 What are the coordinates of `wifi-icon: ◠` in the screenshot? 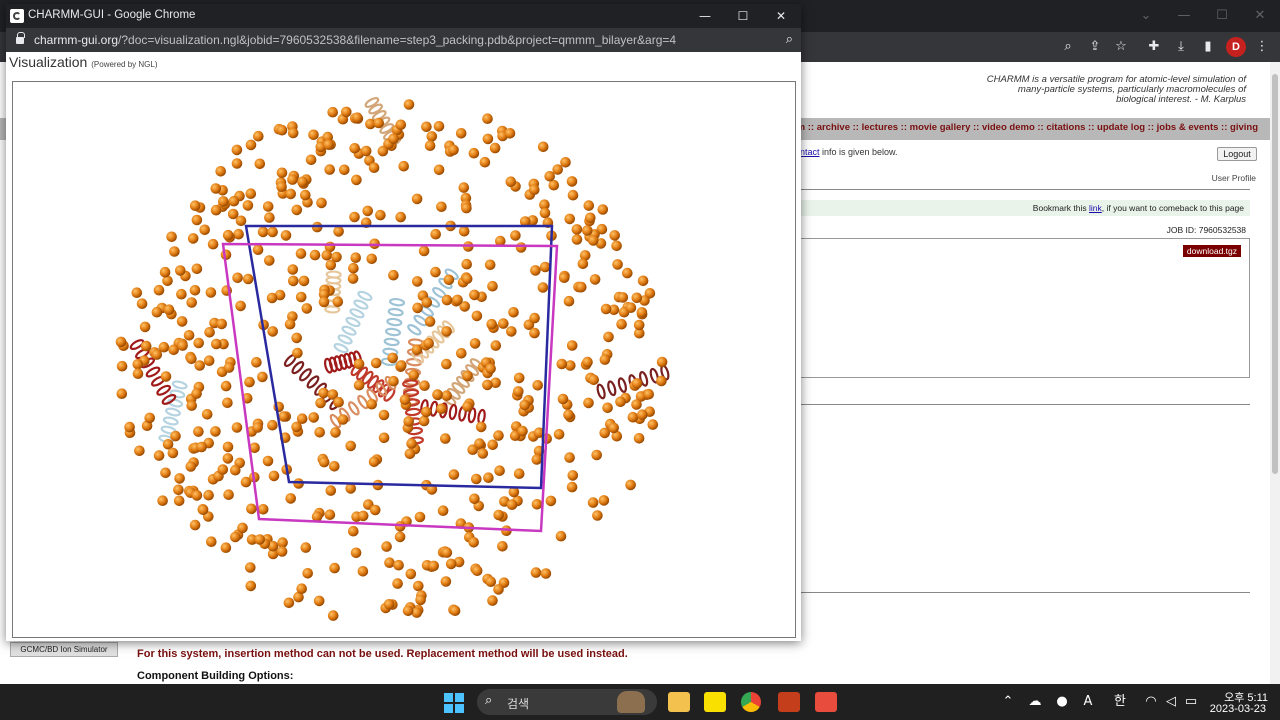 It's located at (1151, 702).